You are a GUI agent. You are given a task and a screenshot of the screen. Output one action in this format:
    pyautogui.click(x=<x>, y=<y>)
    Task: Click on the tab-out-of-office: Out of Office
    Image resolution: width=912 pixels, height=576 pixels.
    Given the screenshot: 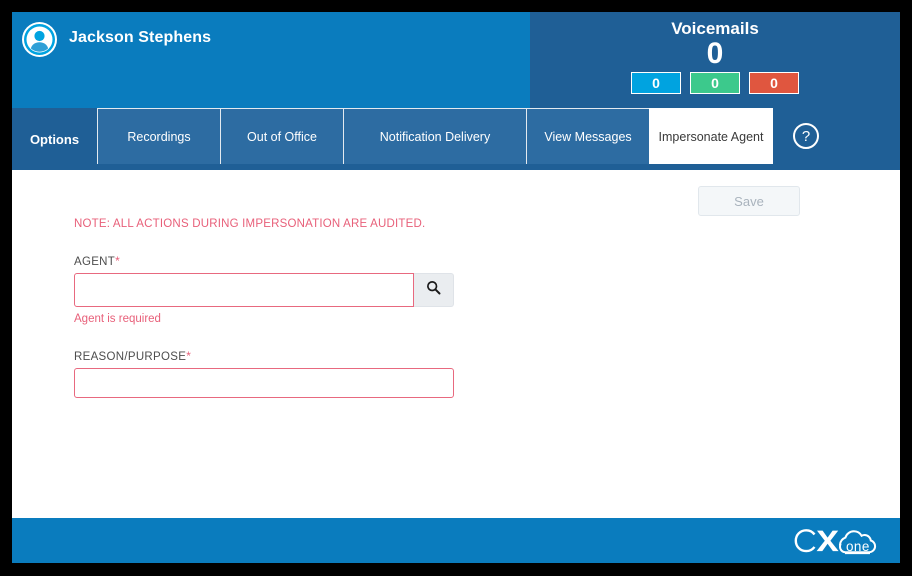 What is the action you would take?
    pyautogui.click(x=282, y=136)
    